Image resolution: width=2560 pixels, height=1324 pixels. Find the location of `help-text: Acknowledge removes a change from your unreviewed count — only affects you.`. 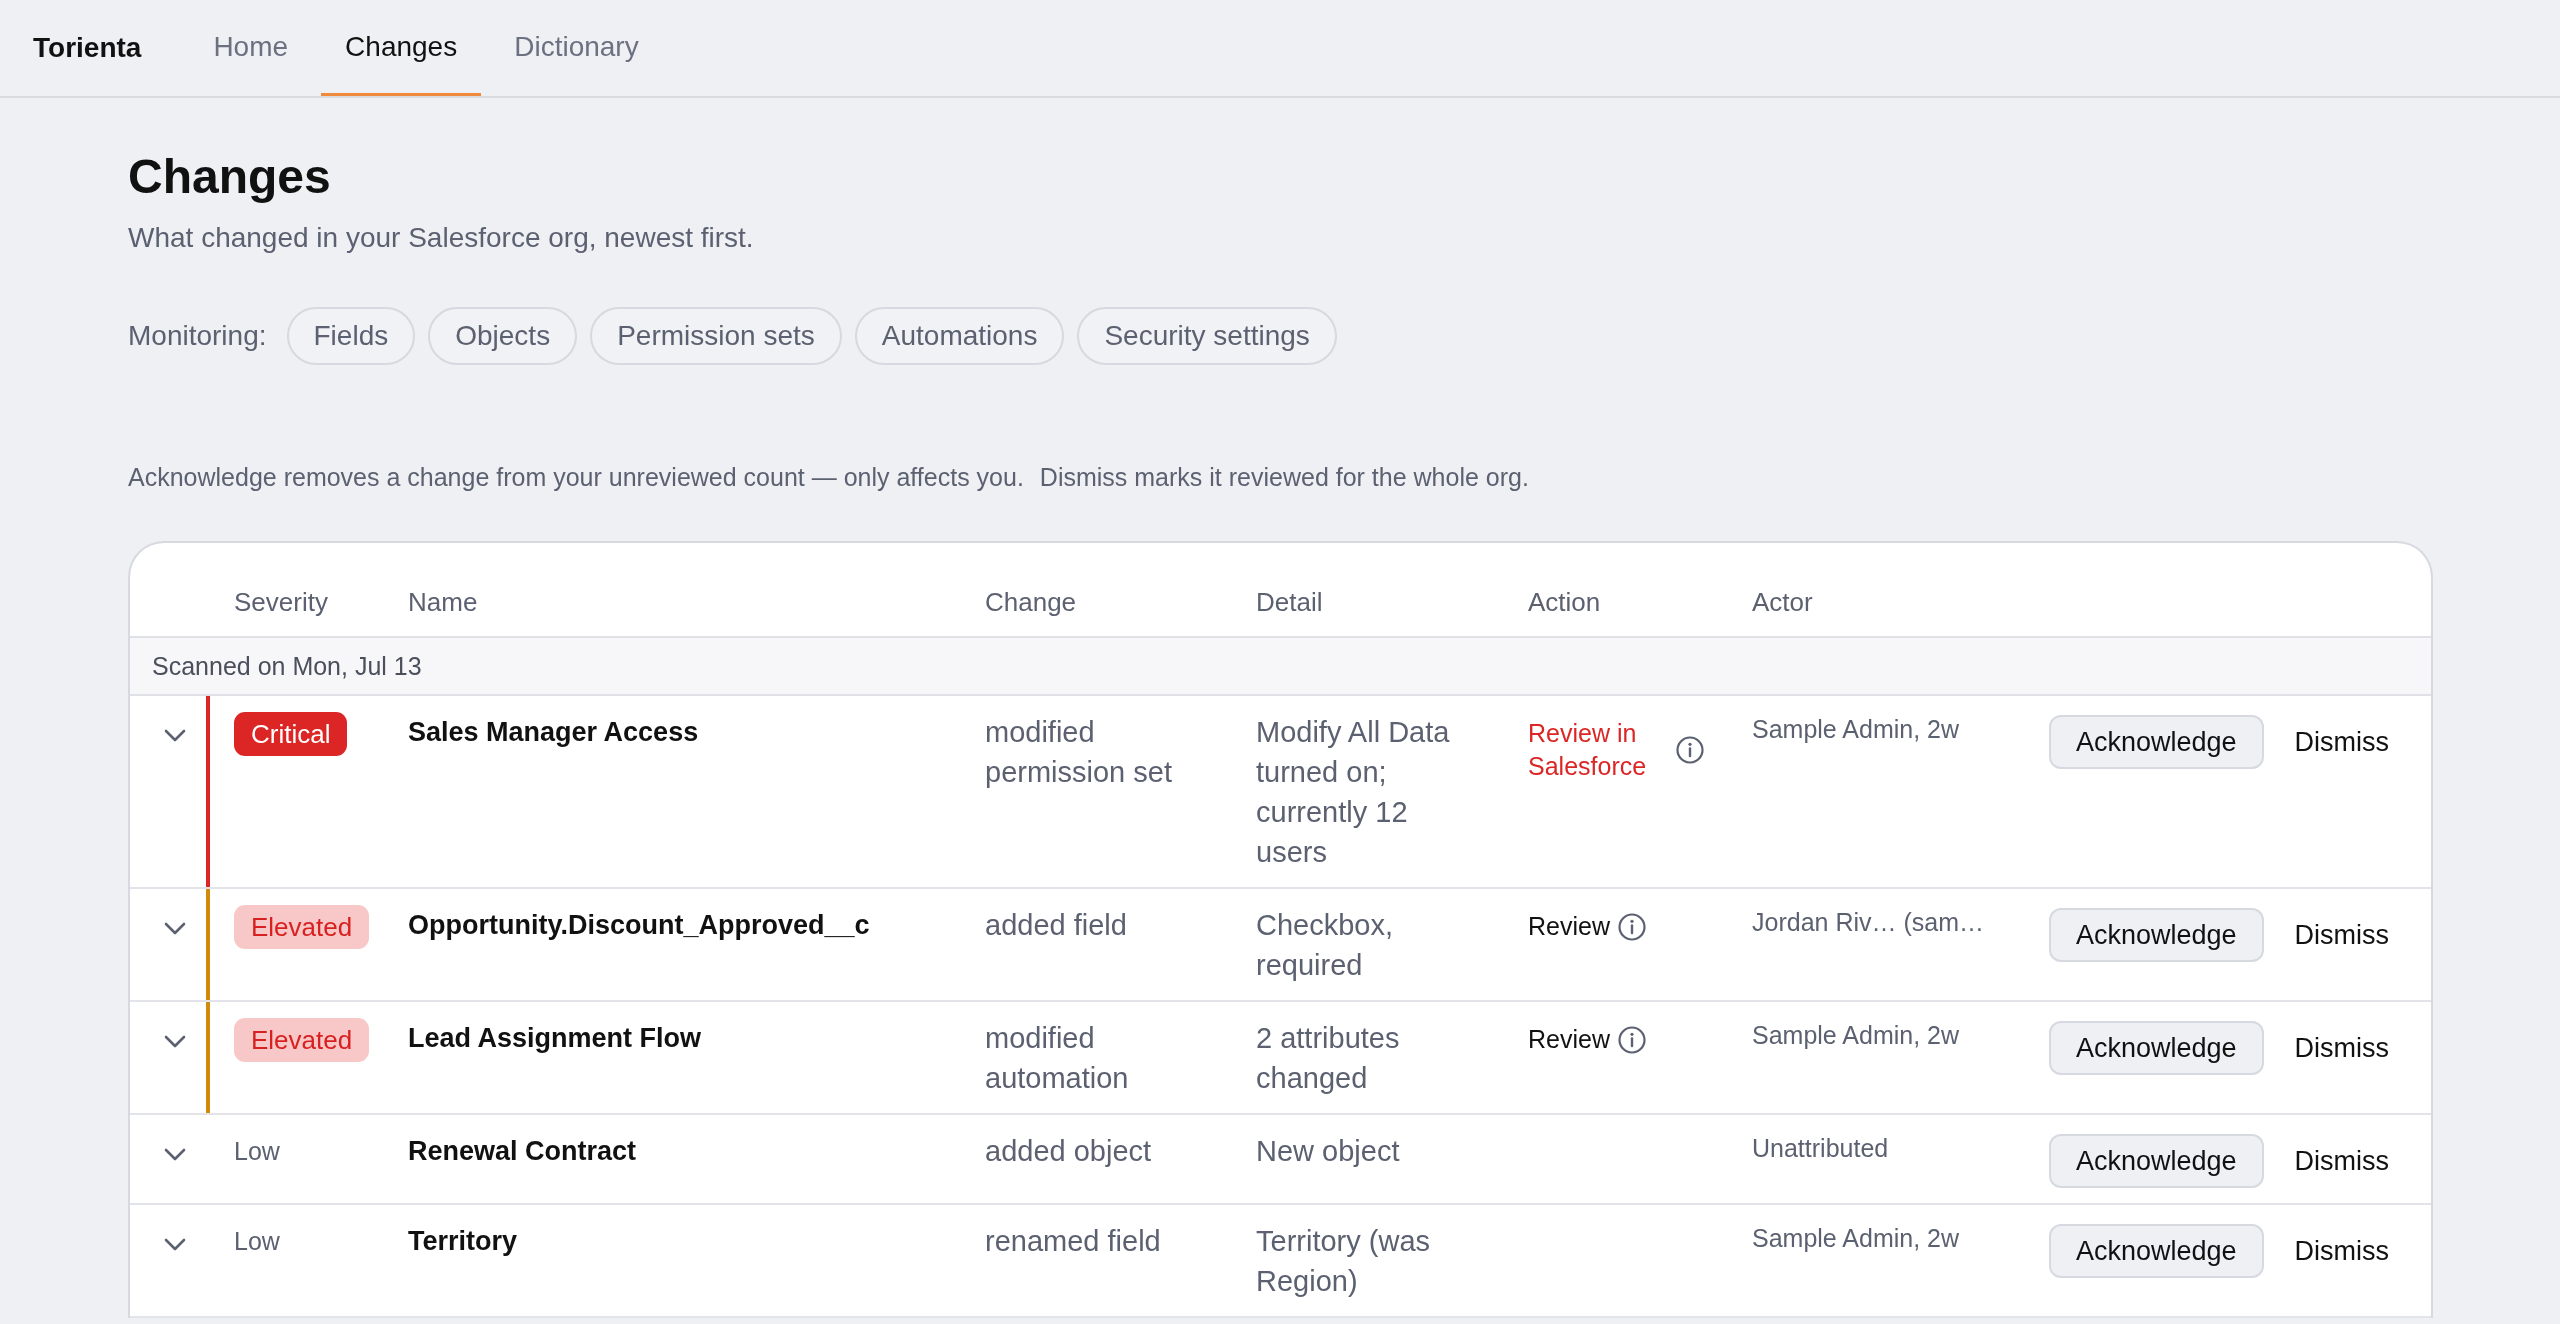

help-text: Acknowledge removes a change from your unreviewed count — only affects you. is located at coordinates (576, 477).